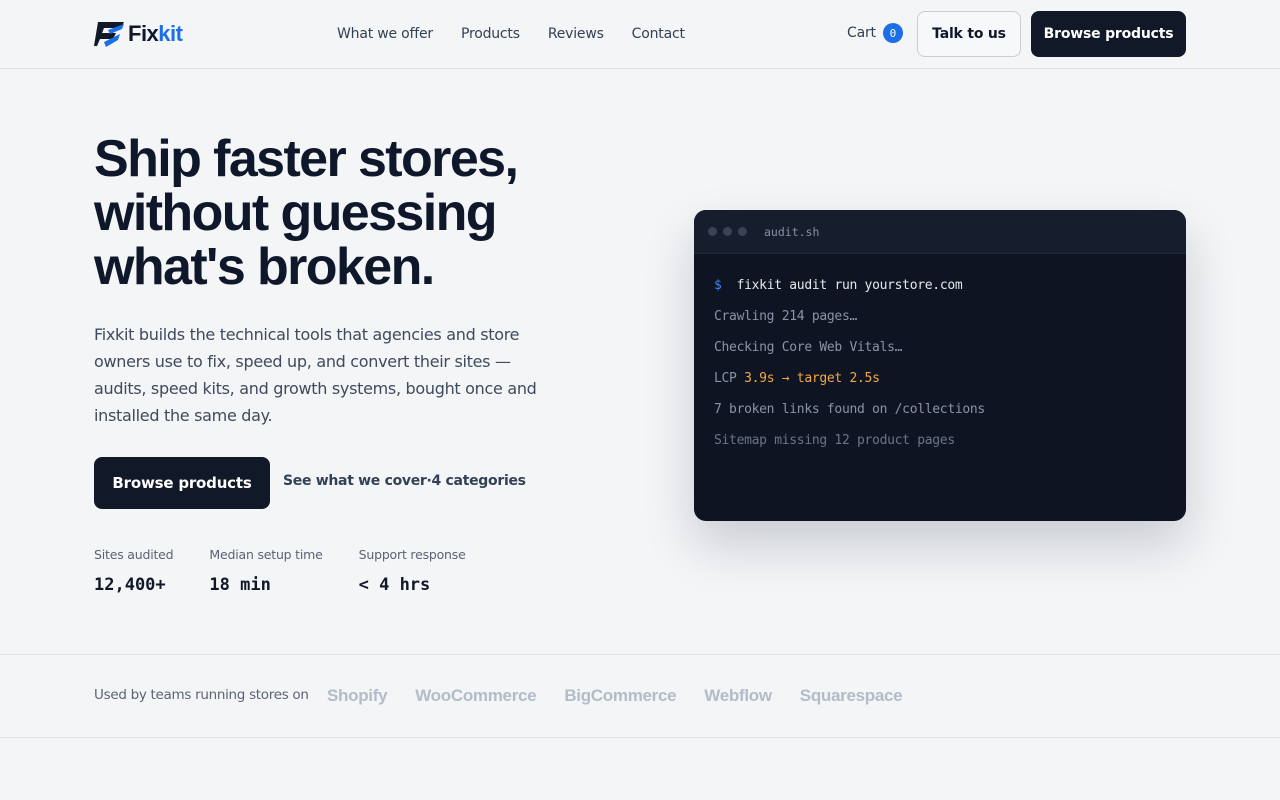  Describe the element at coordinates (892, 33) in the screenshot. I see `cart-count-badge: 0` at that location.